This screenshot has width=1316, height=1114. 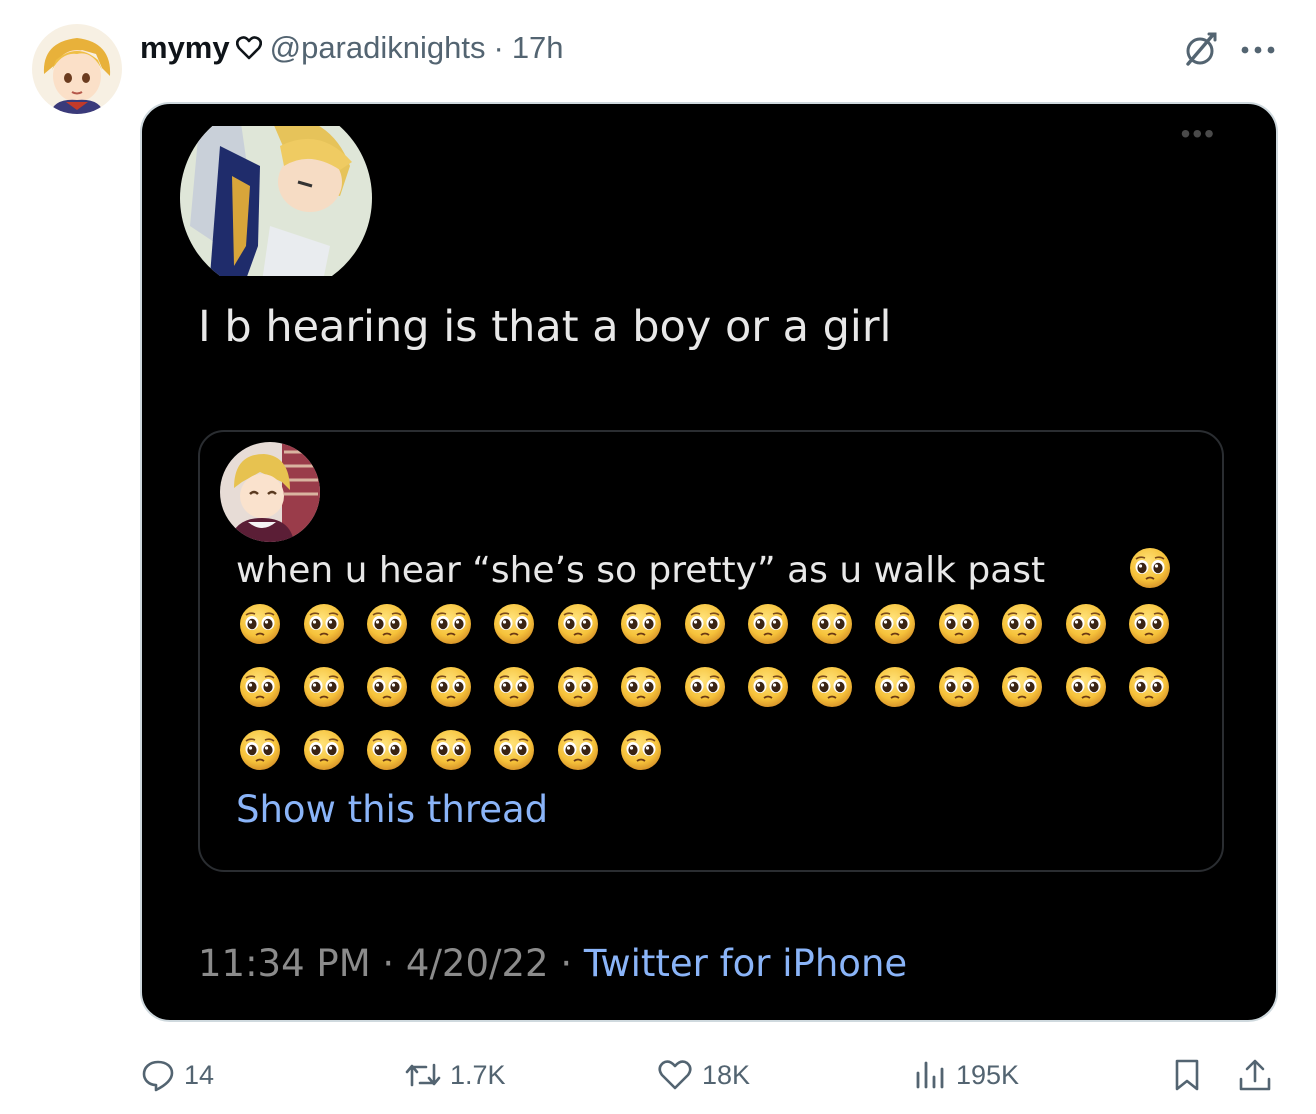 I want to click on emoji-grid, so click(x=718, y=696).